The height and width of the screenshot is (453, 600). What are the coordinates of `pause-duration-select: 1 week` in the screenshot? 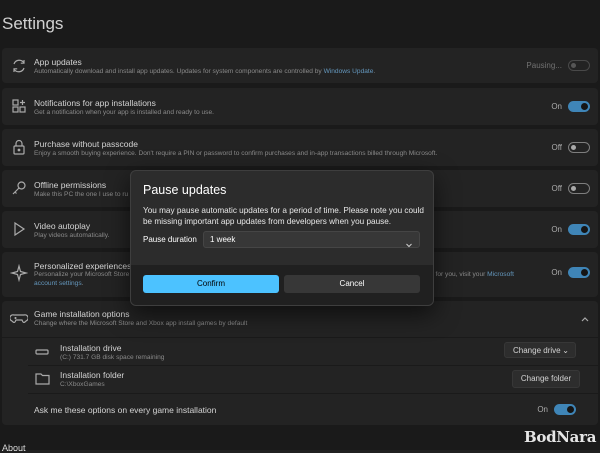 It's located at (311, 239).